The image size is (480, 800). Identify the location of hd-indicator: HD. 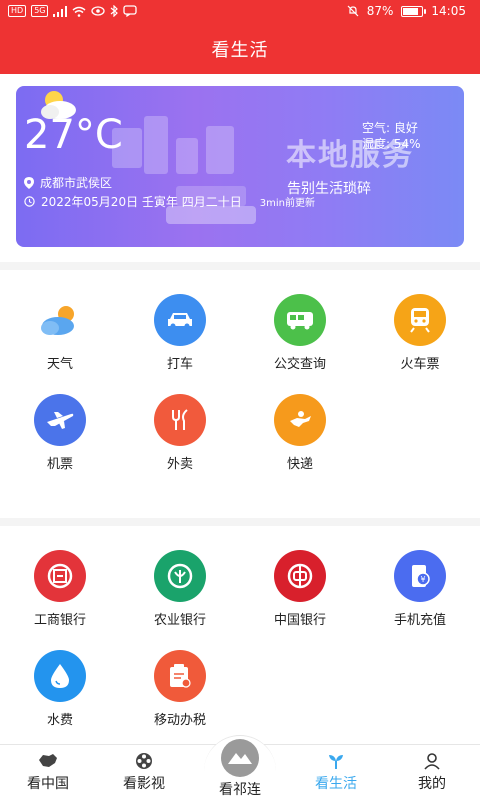
(17, 11).